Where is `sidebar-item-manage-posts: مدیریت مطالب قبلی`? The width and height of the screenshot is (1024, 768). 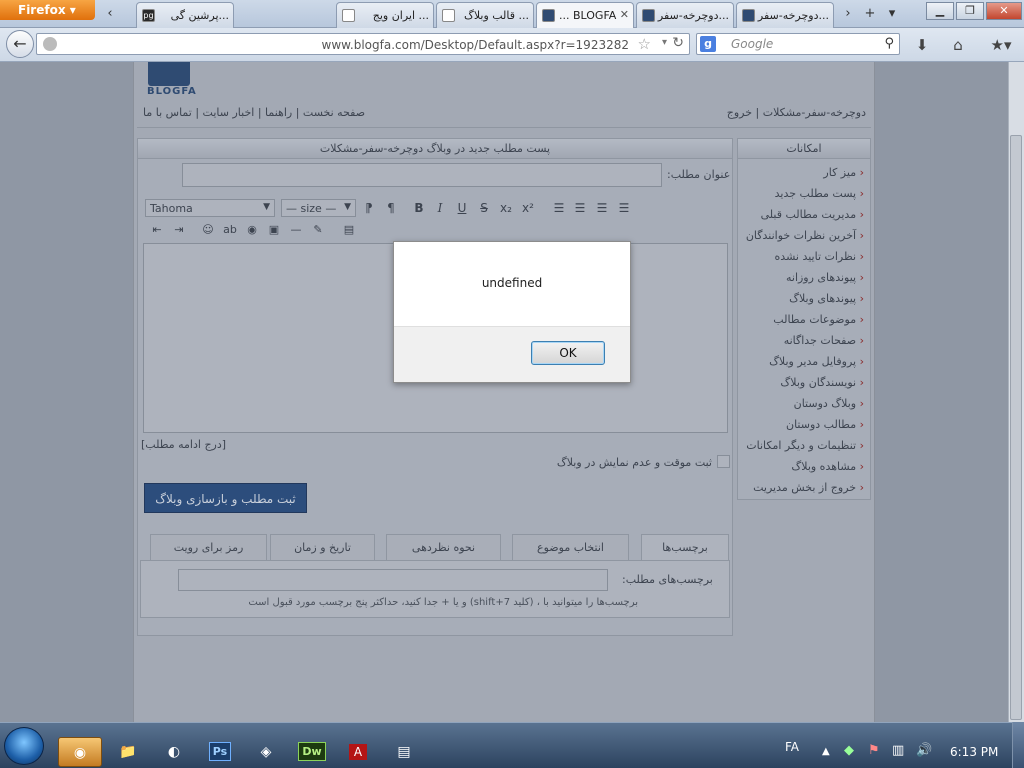 sidebar-item-manage-posts: مدیریت مطالب قبلی is located at coordinates (804, 214).